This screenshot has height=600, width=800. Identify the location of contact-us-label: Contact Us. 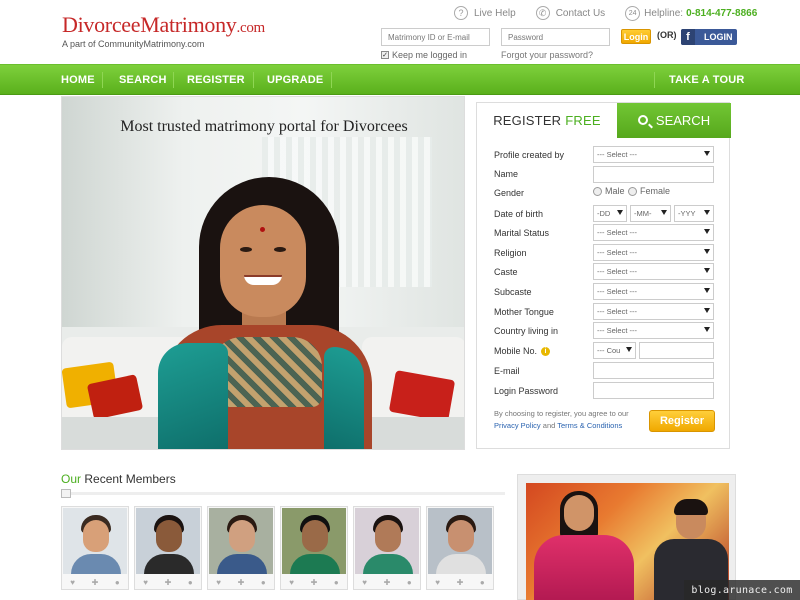
(580, 13).